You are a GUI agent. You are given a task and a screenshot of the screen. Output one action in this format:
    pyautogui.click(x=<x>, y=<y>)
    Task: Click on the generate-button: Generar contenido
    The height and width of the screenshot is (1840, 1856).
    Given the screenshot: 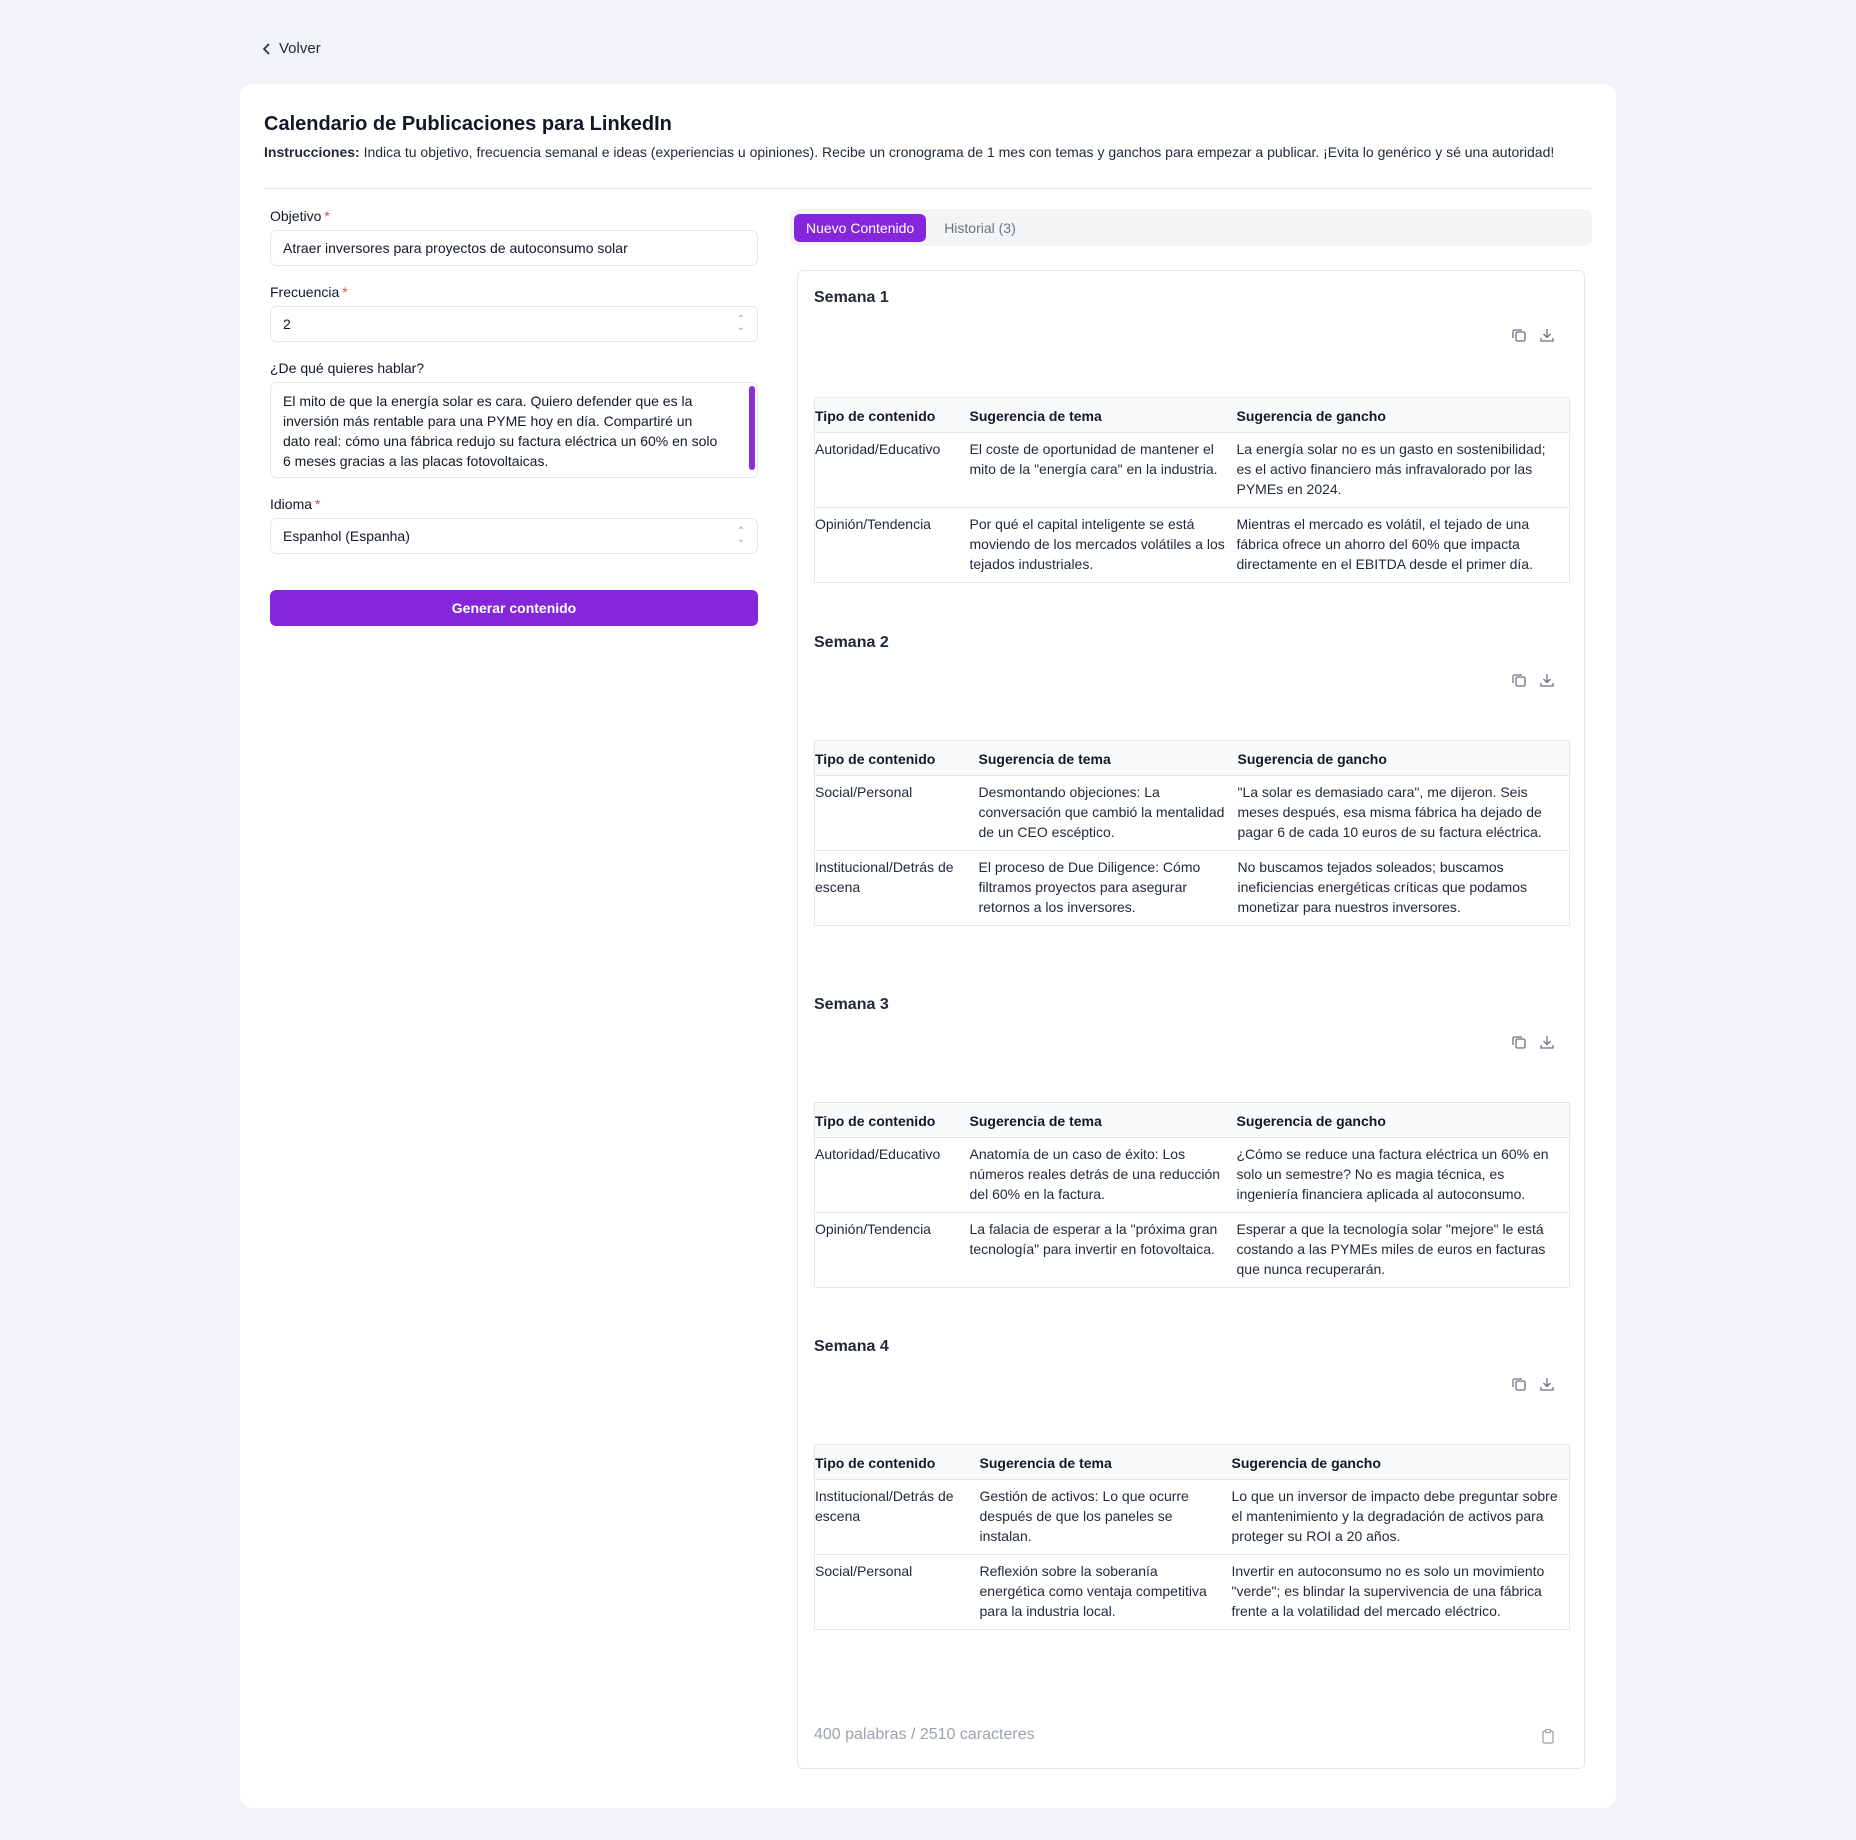 What is the action you would take?
    pyautogui.click(x=514, y=608)
    